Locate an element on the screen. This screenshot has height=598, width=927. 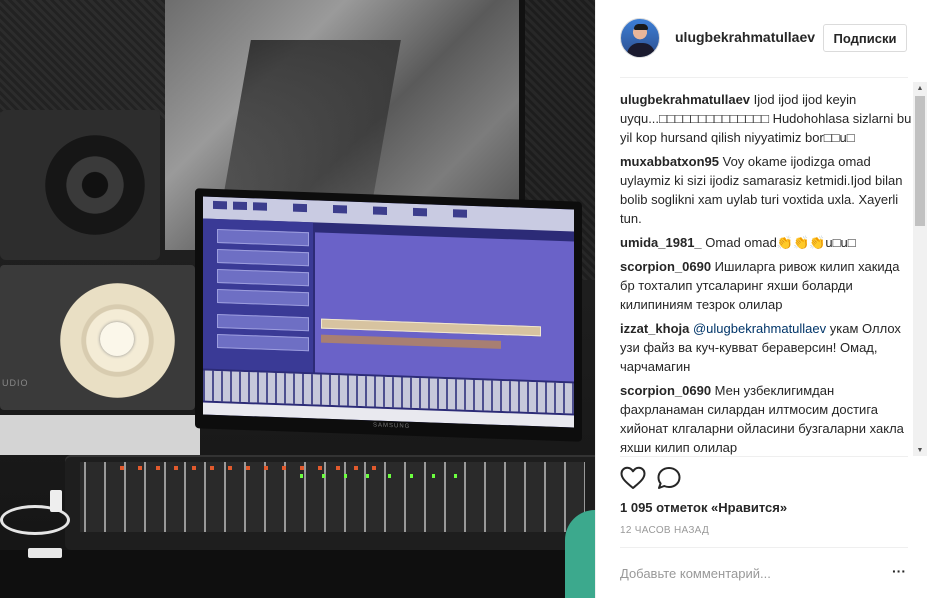
console-leds is located at coordinates (255, 468).